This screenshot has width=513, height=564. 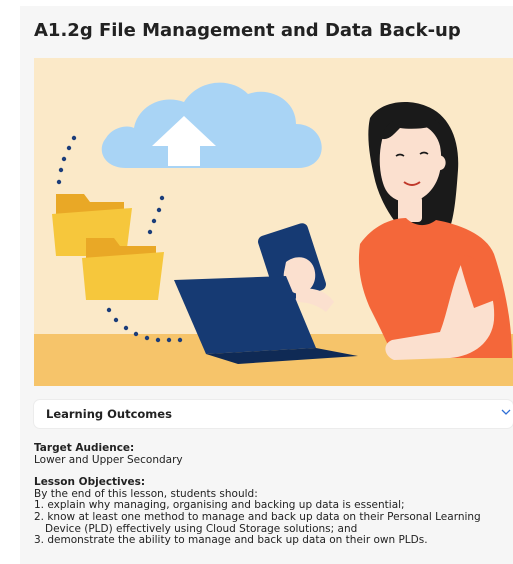 I want to click on target-audience-heading: Target Audience:, so click(x=84, y=448).